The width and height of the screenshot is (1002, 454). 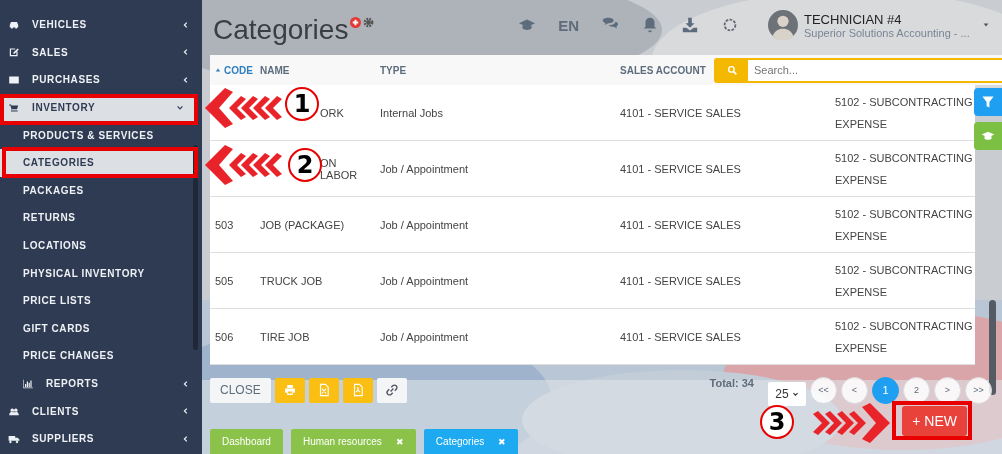 What do you see at coordinates (101, 25) in the screenshot?
I see `sidebar-item: VEHICLES` at bounding box center [101, 25].